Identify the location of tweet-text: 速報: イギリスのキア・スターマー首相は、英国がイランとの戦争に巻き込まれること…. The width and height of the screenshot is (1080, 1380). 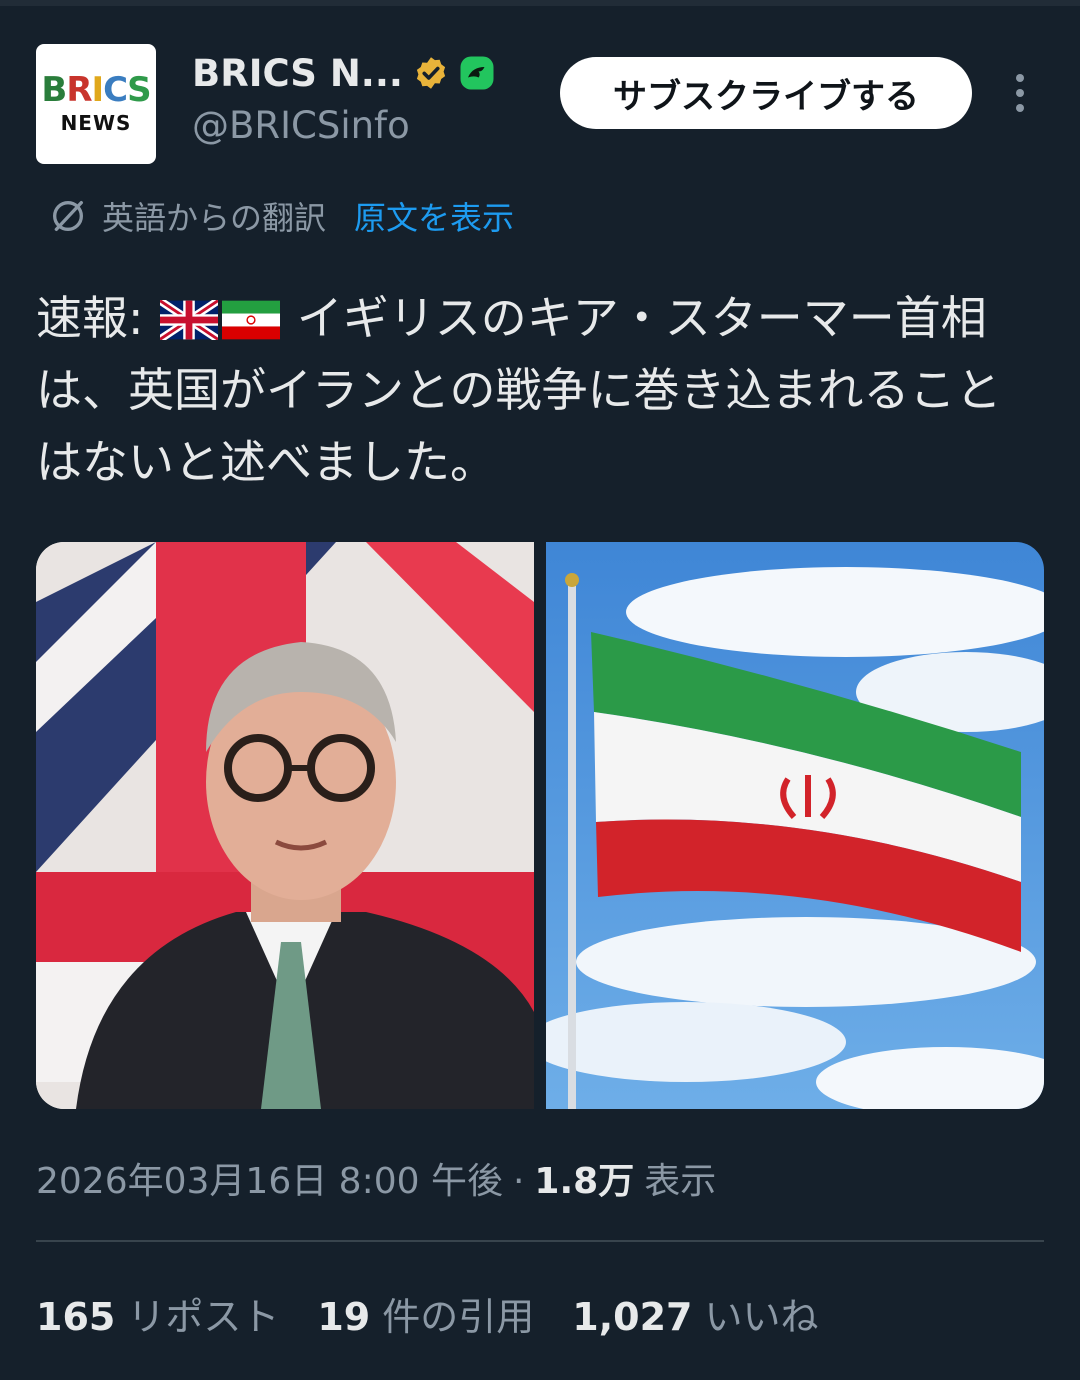
(536, 390).